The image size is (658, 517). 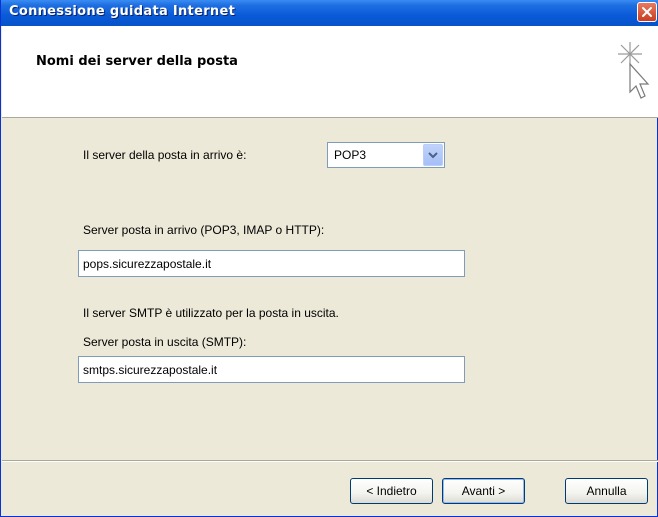 I want to click on chevron-down-icon, so click(x=433, y=155).